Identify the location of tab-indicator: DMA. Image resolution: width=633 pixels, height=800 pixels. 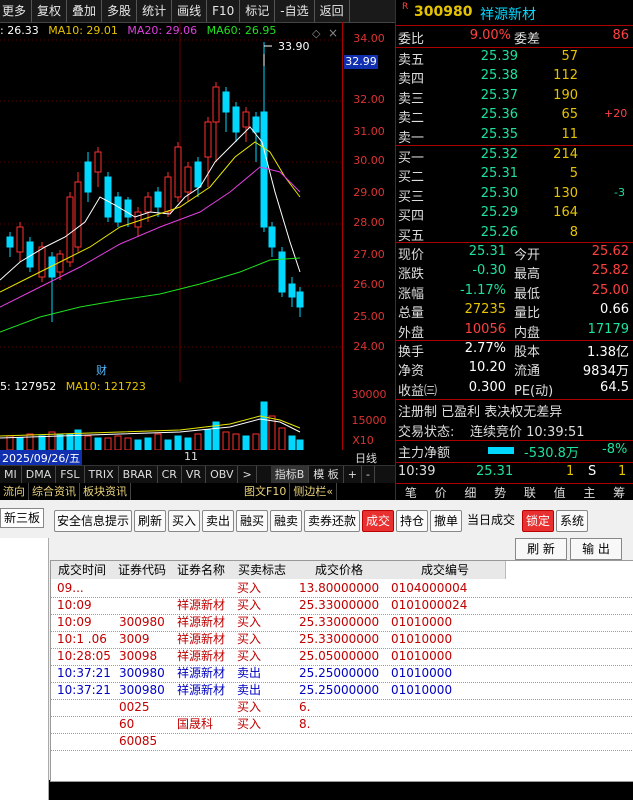
(39, 475).